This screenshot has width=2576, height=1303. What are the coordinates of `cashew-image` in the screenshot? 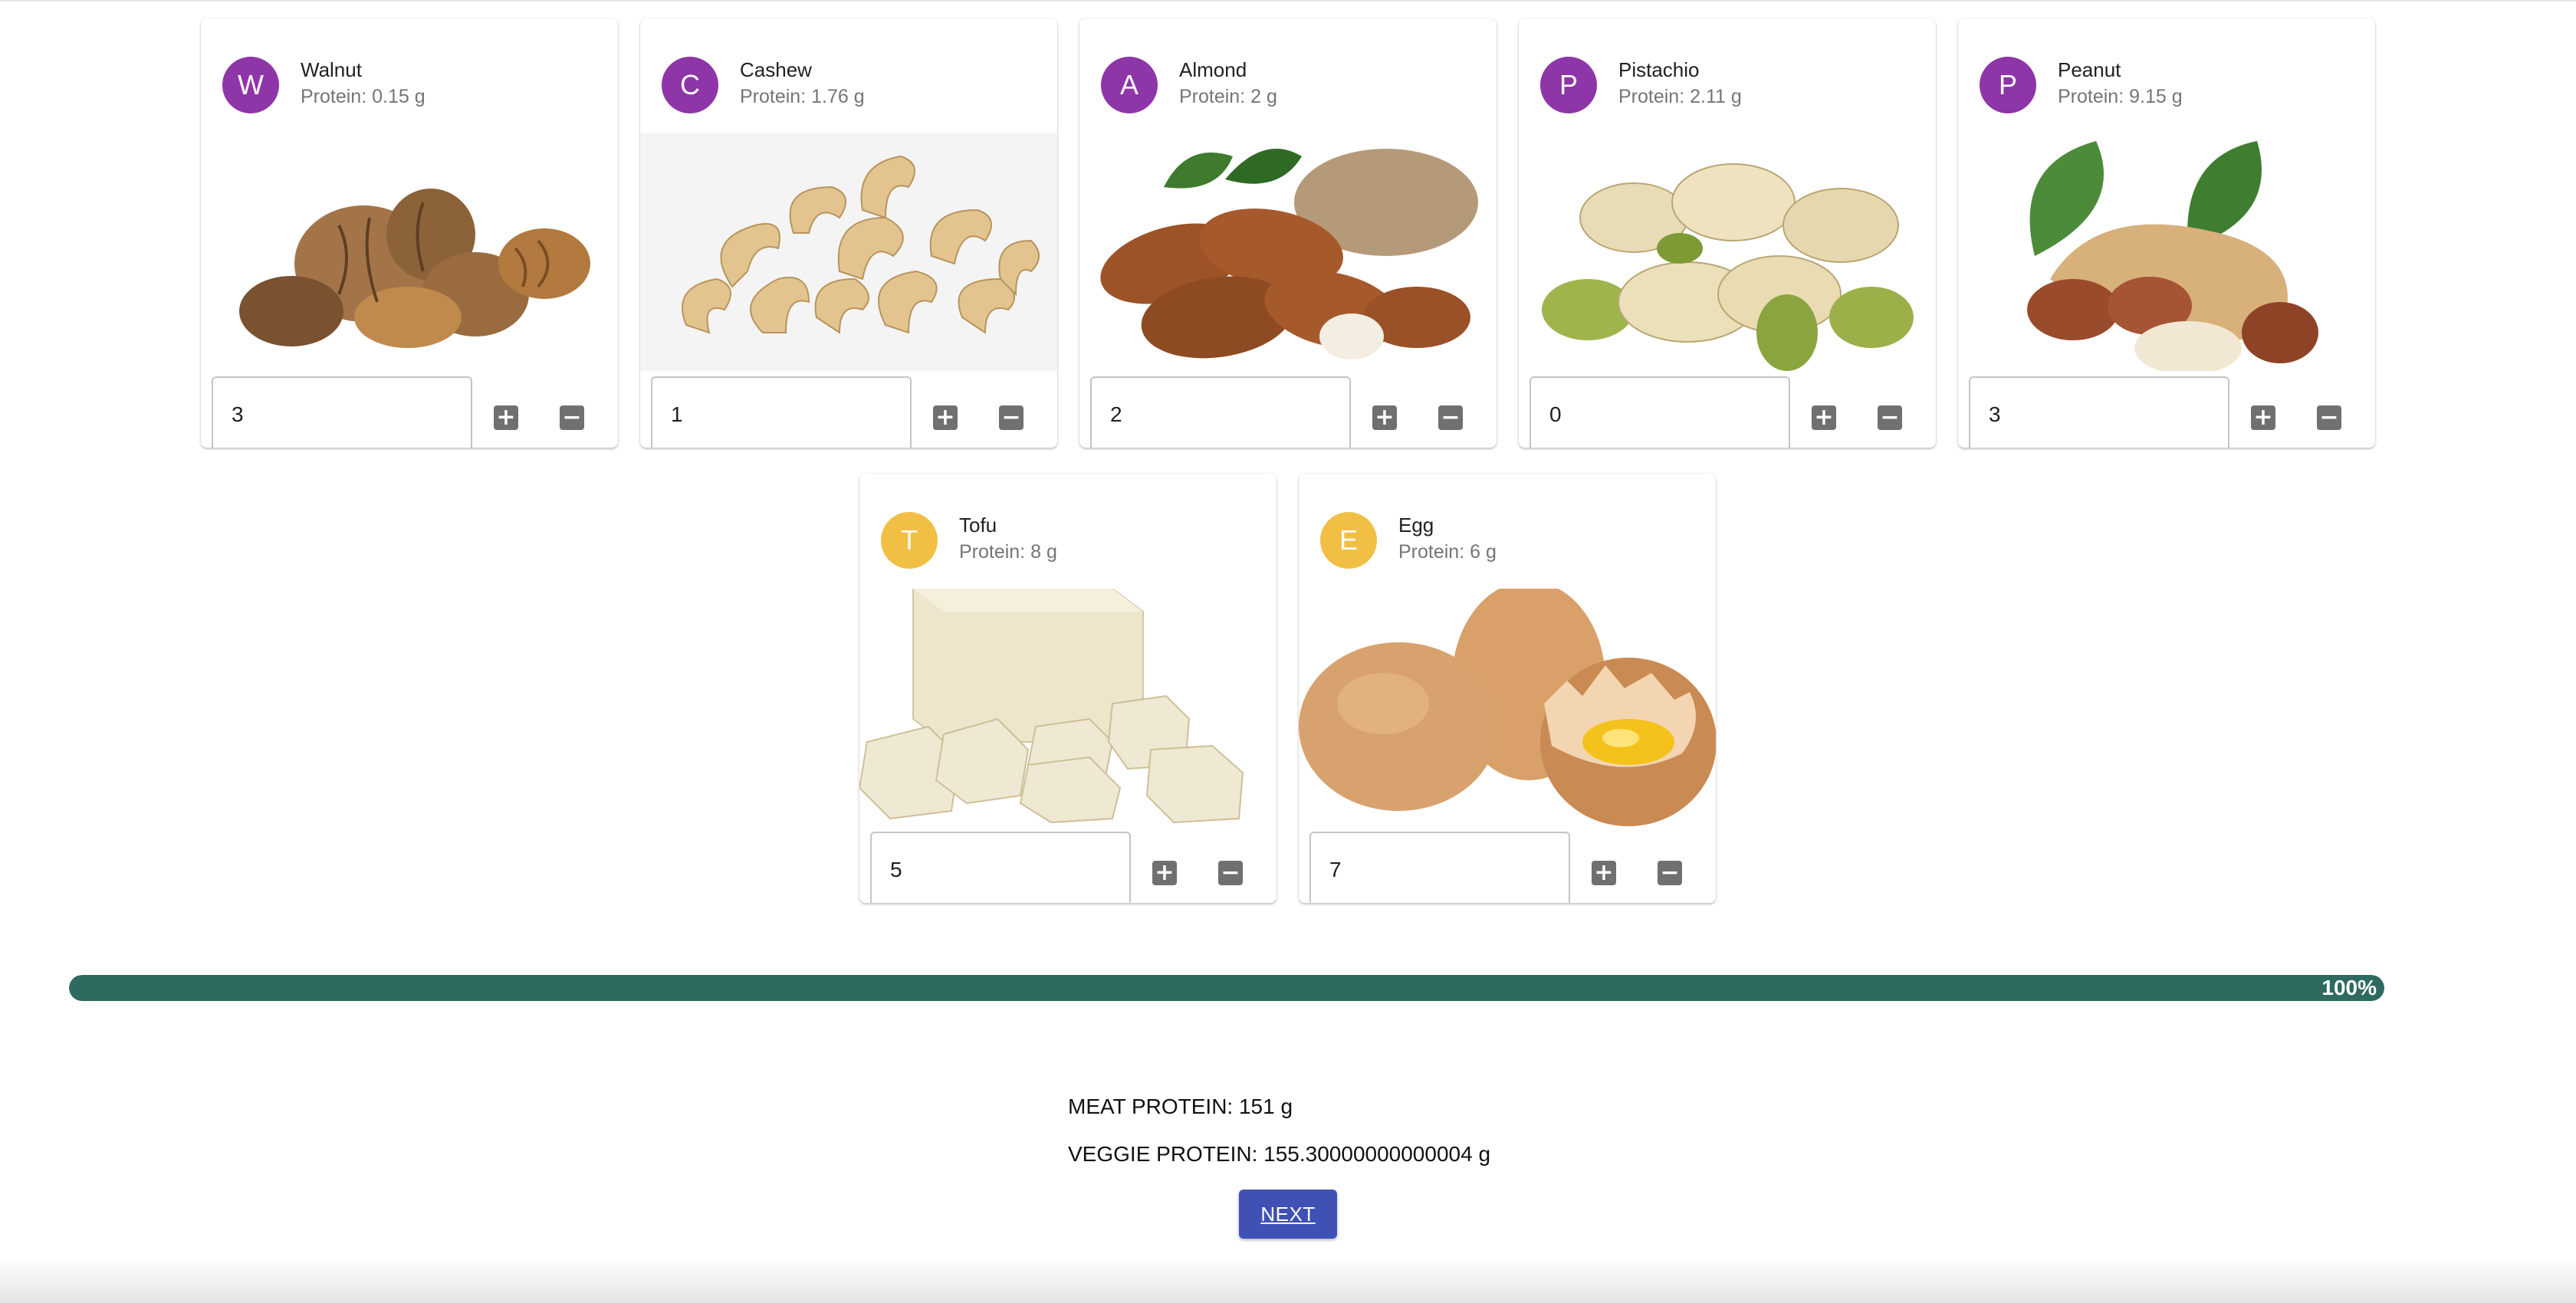 It's located at (849, 252).